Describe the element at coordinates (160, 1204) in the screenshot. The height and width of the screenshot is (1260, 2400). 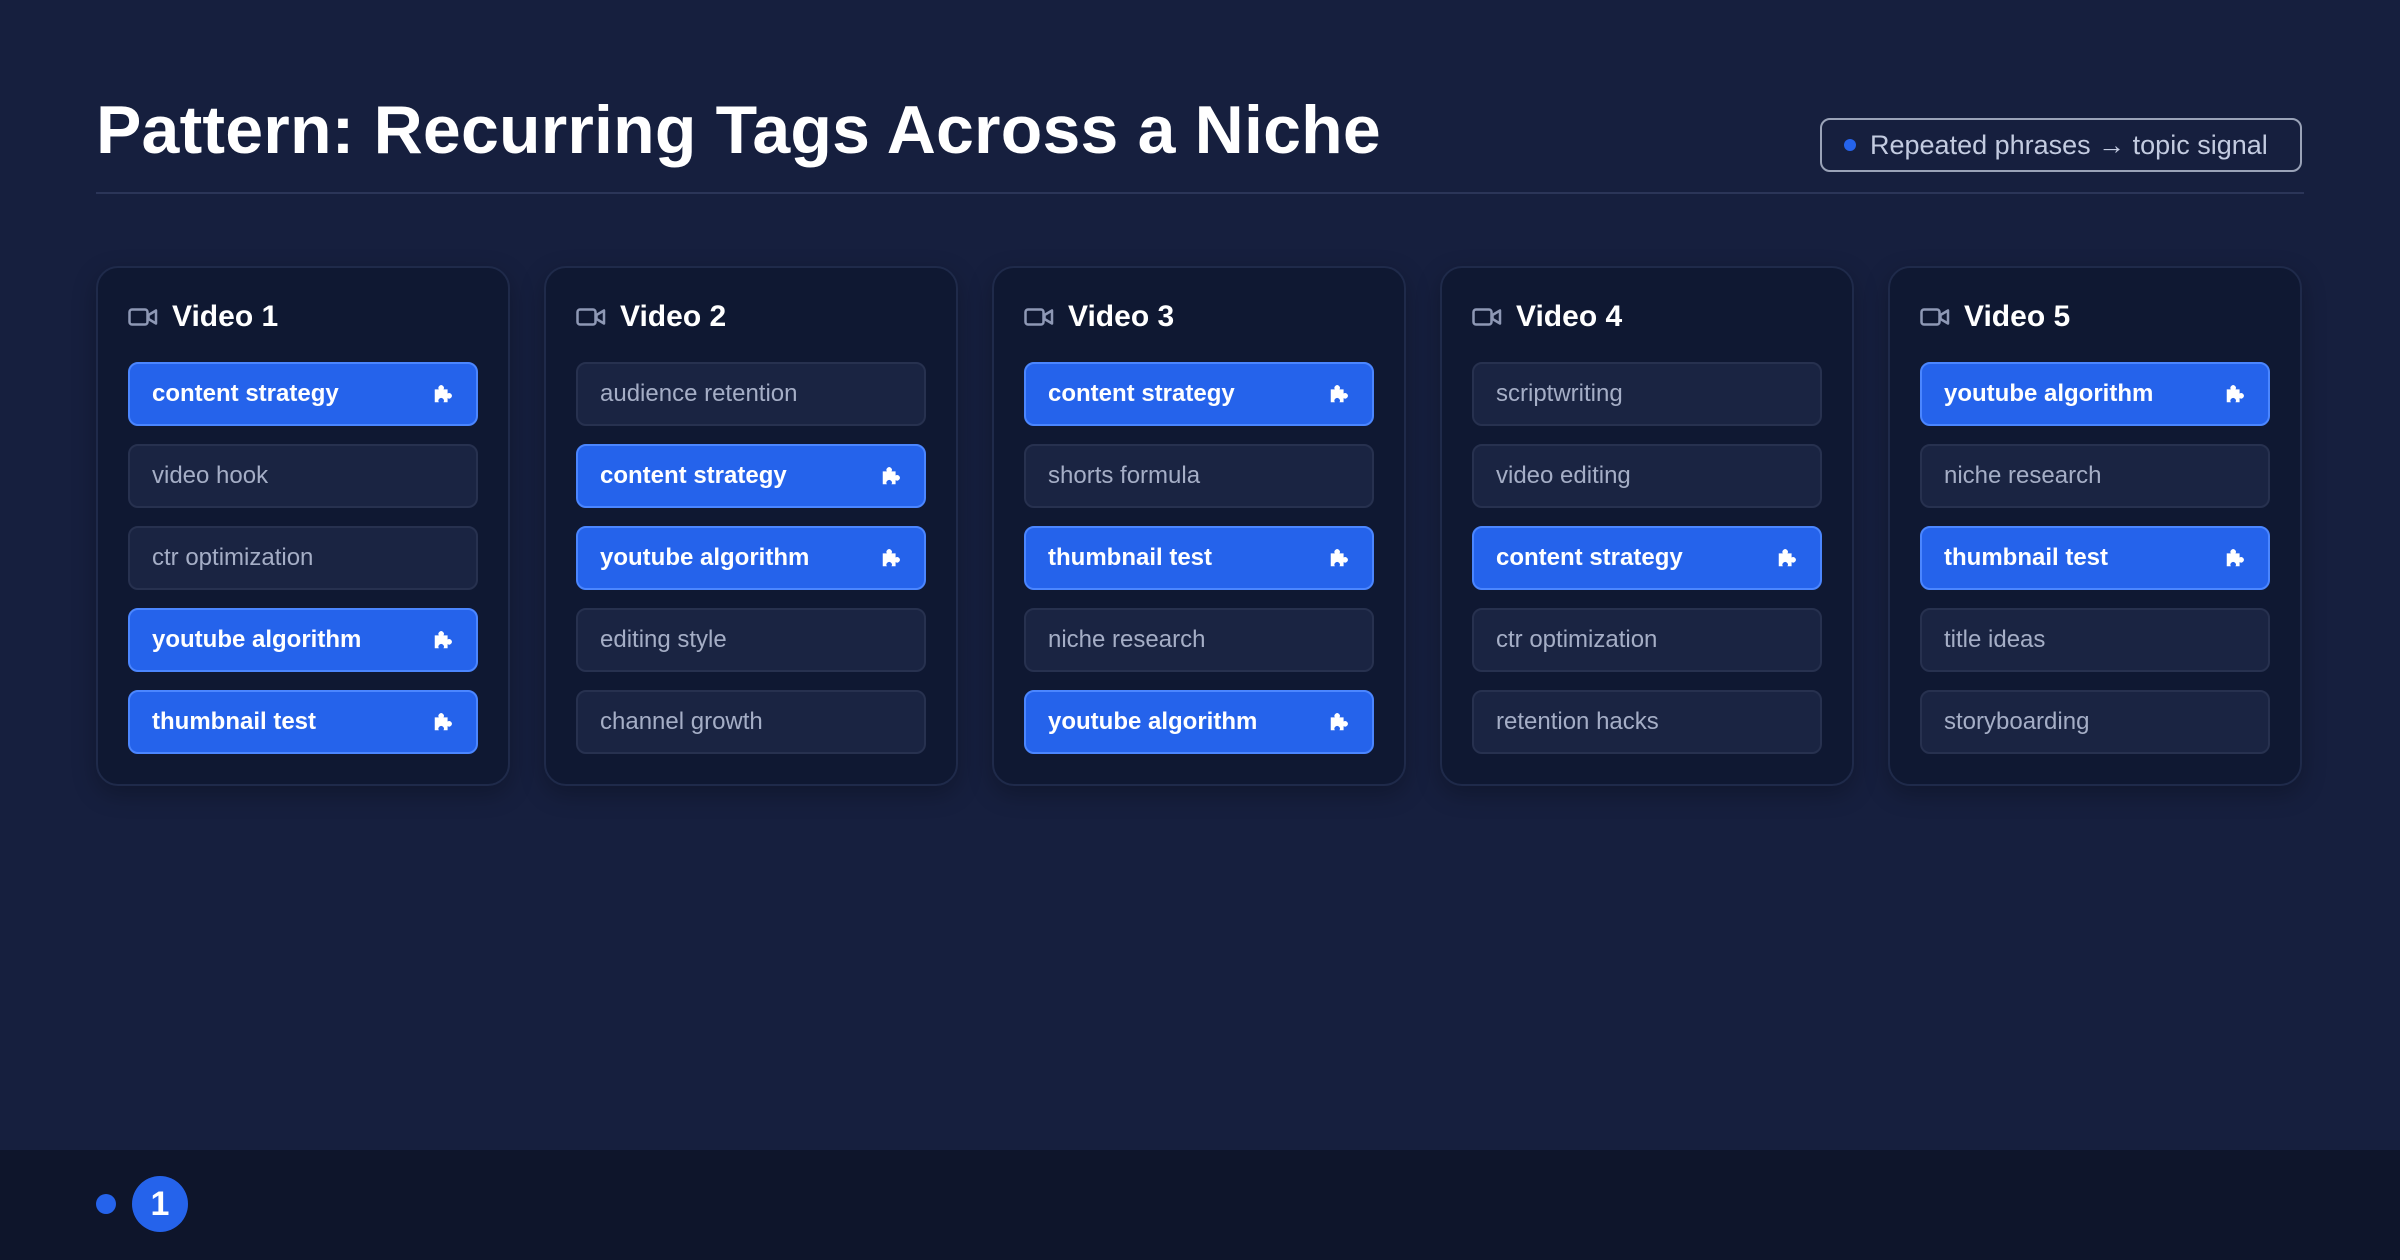
I see `page-number-badge: 1` at that location.